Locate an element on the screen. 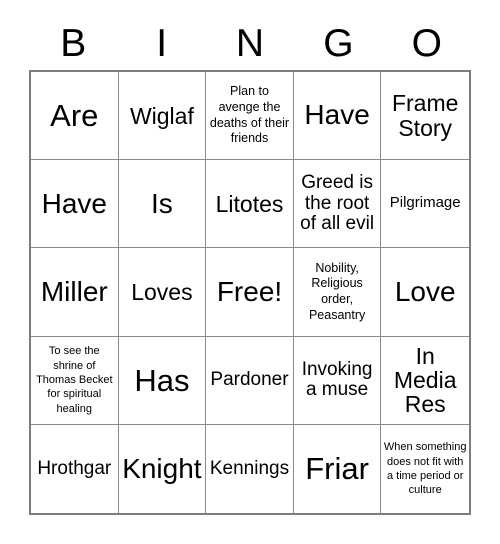 Image resolution: width=500 pixels, height=544 pixels. bingo-cell-label: Nobility, Religious order, Peasantry is located at coordinates (337, 291).